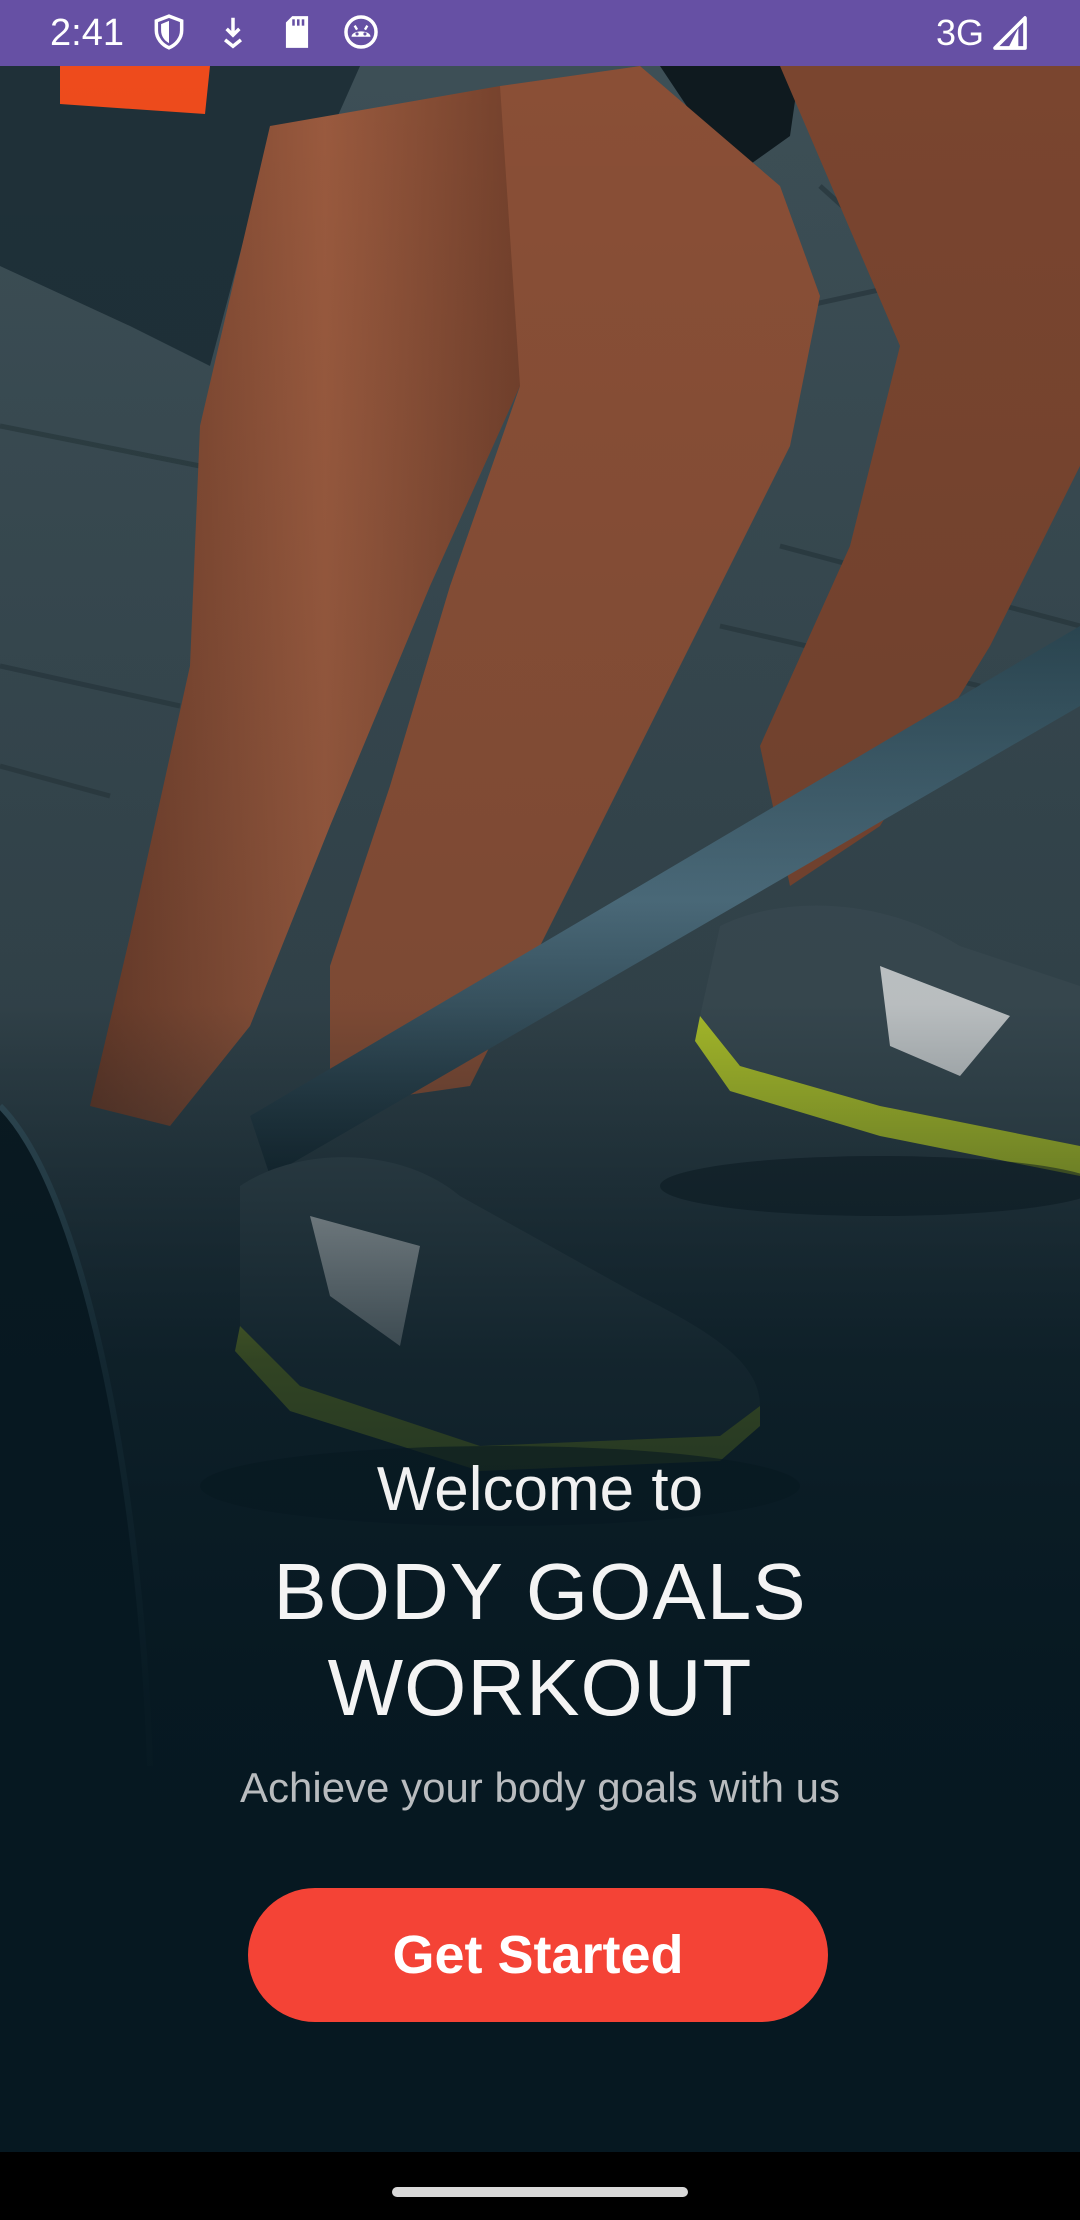  I want to click on sd-card-icon, so click(297, 32).